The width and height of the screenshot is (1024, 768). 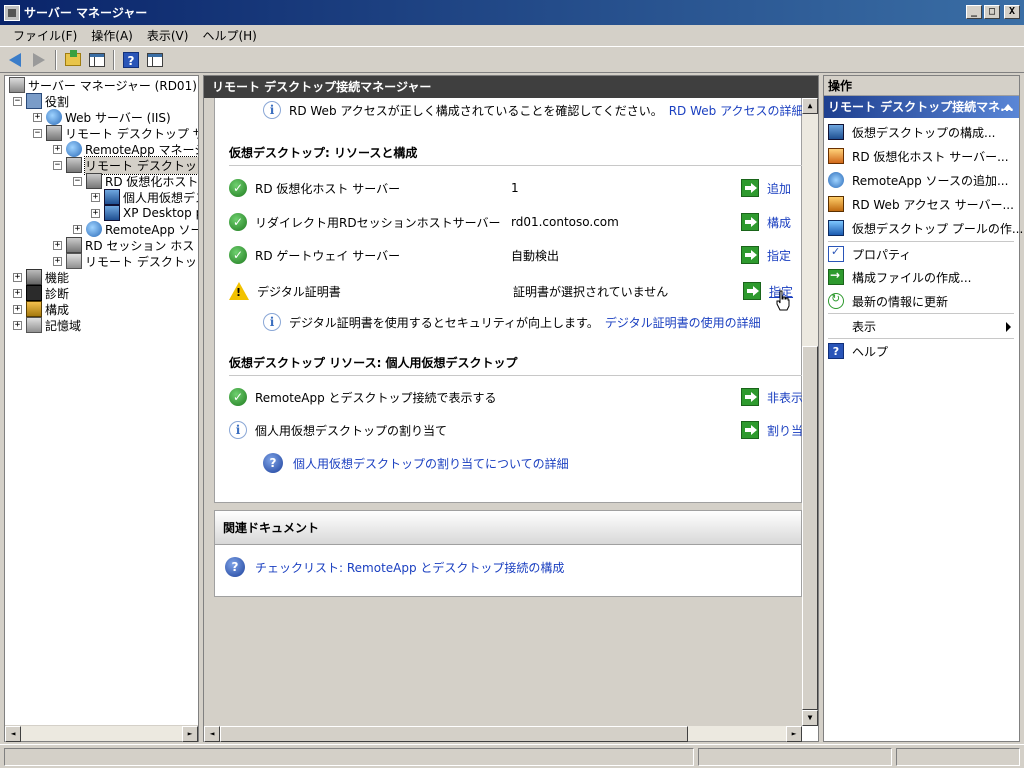 What do you see at coordinates (512, 756) in the screenshot?
I see `status-bar` at bounding box center [512, 756].